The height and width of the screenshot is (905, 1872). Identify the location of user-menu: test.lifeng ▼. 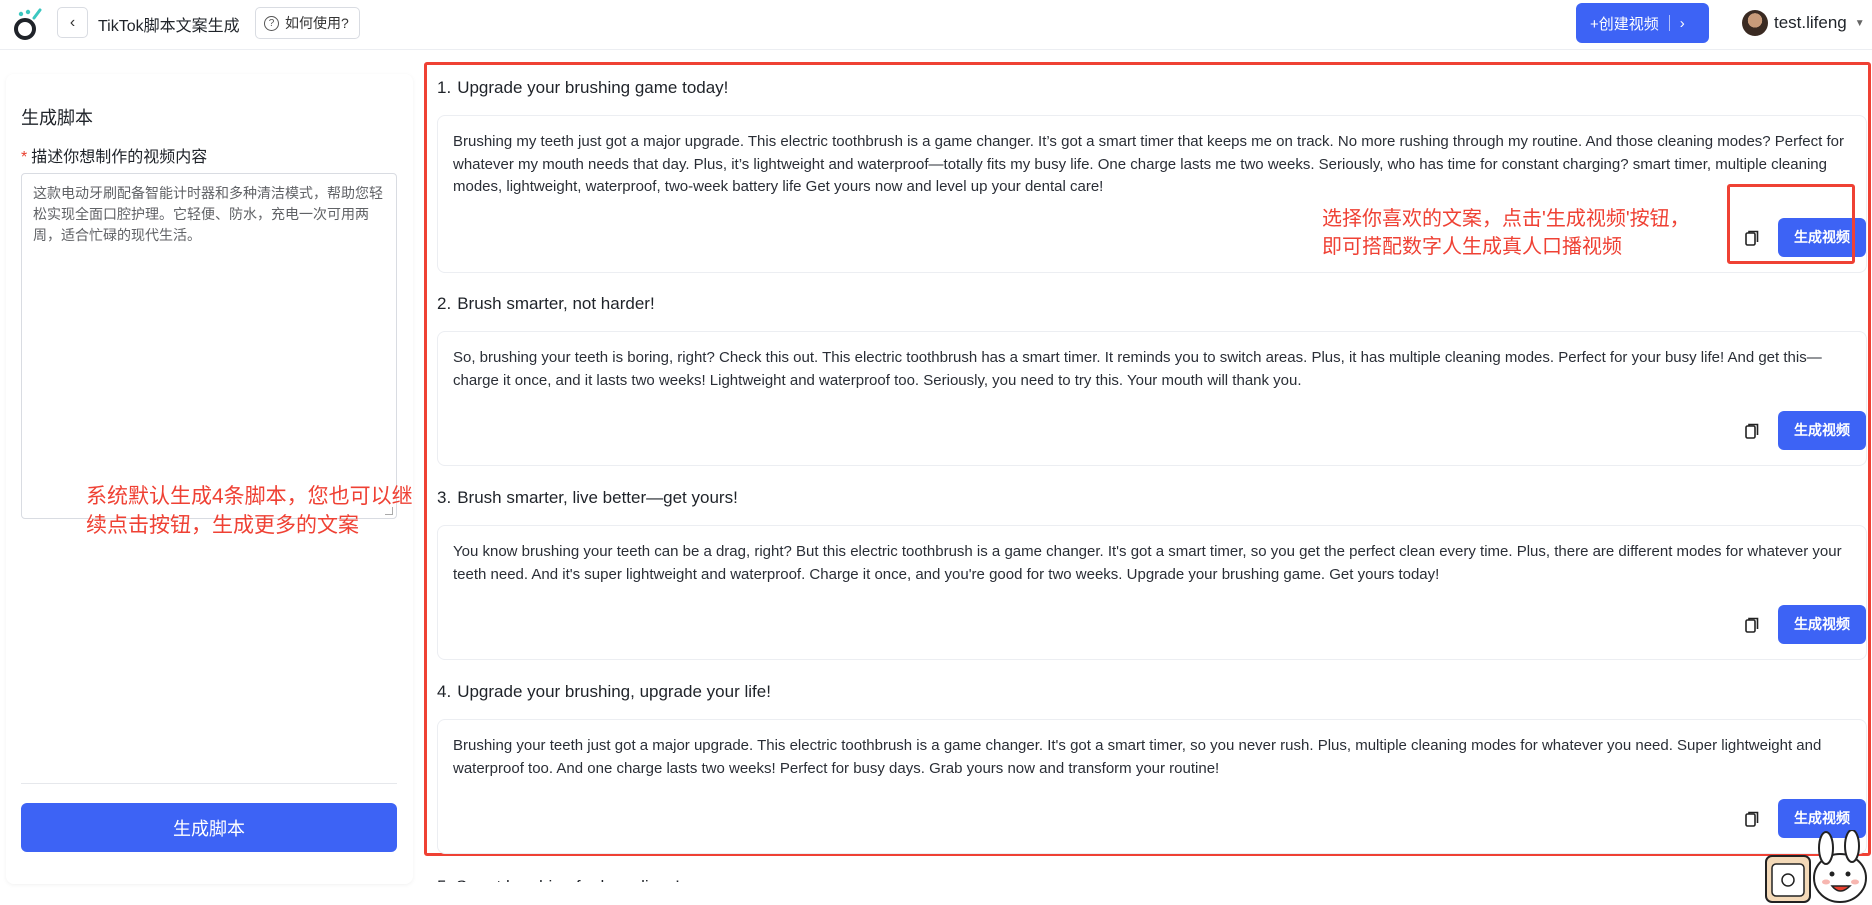
(1803, 23).